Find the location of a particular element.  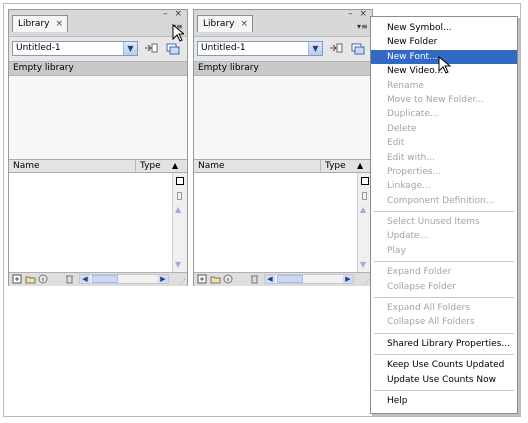

menu-item-expand-all-folders: Expand All Folders is located at coordinates (444, 308).